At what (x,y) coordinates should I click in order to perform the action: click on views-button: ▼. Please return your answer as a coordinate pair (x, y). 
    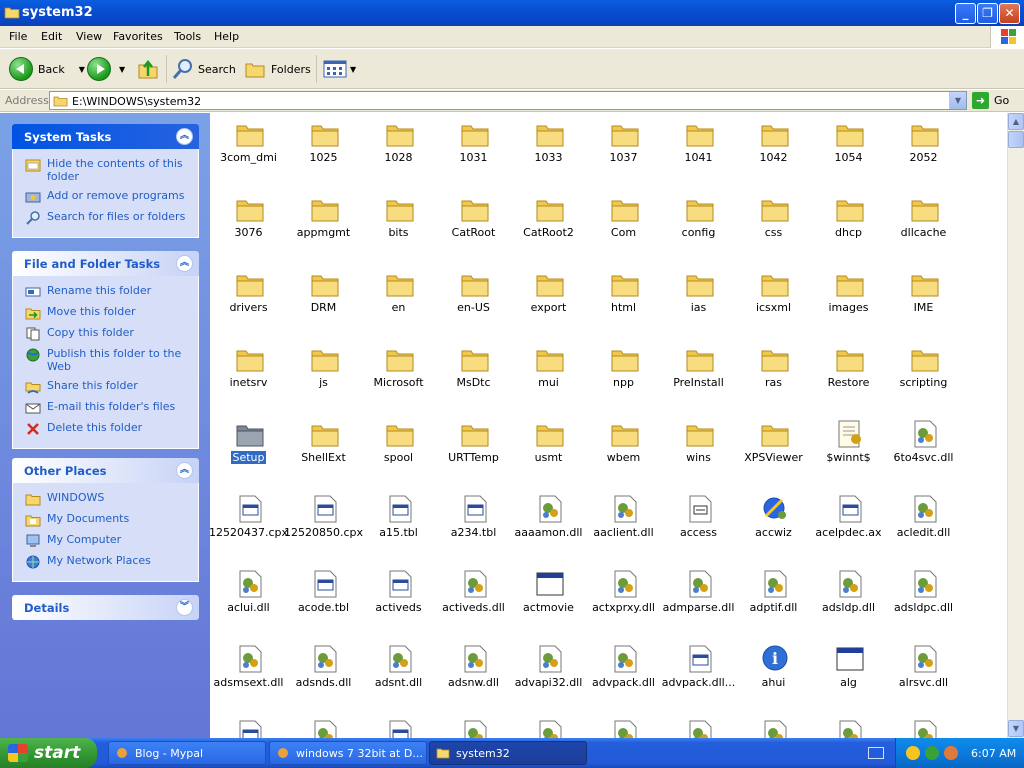
    Looking at the image, I should click on (339, 69).